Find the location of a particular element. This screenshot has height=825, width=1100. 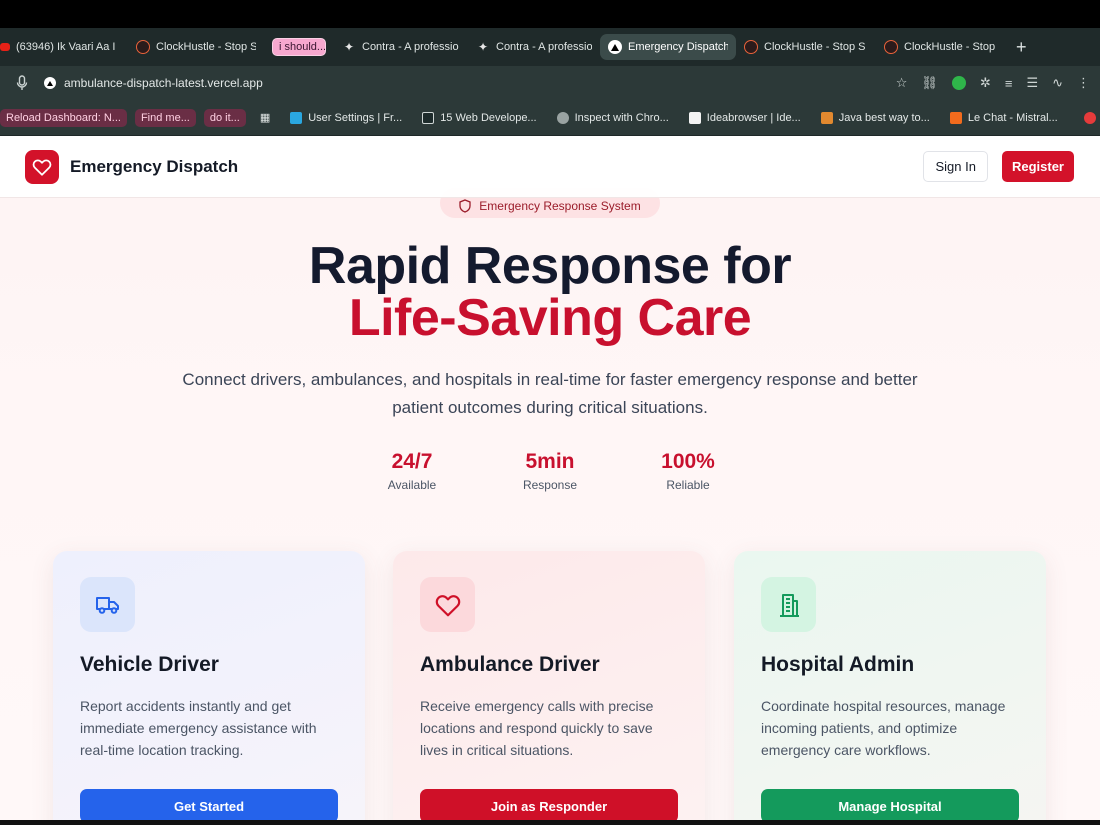

hero-badge-label: Emergency Response System is located at coordinates (560, 206).